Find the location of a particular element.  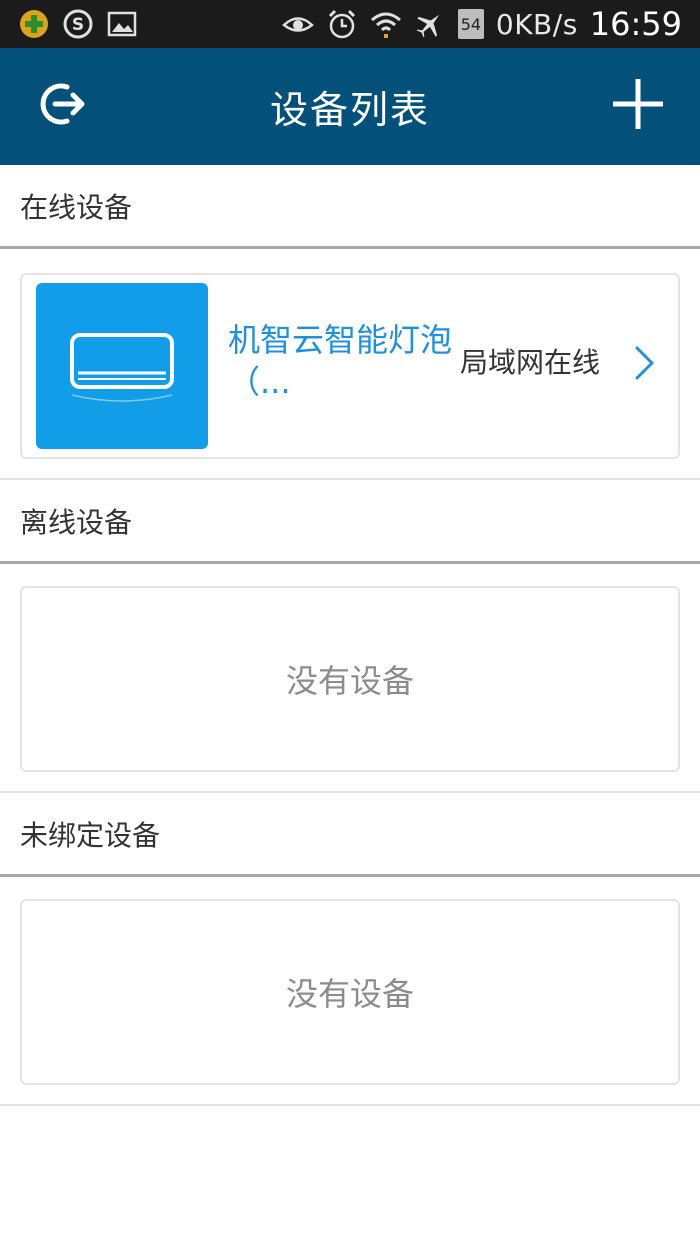

svg-text: S is located at coordinates (78, 25).